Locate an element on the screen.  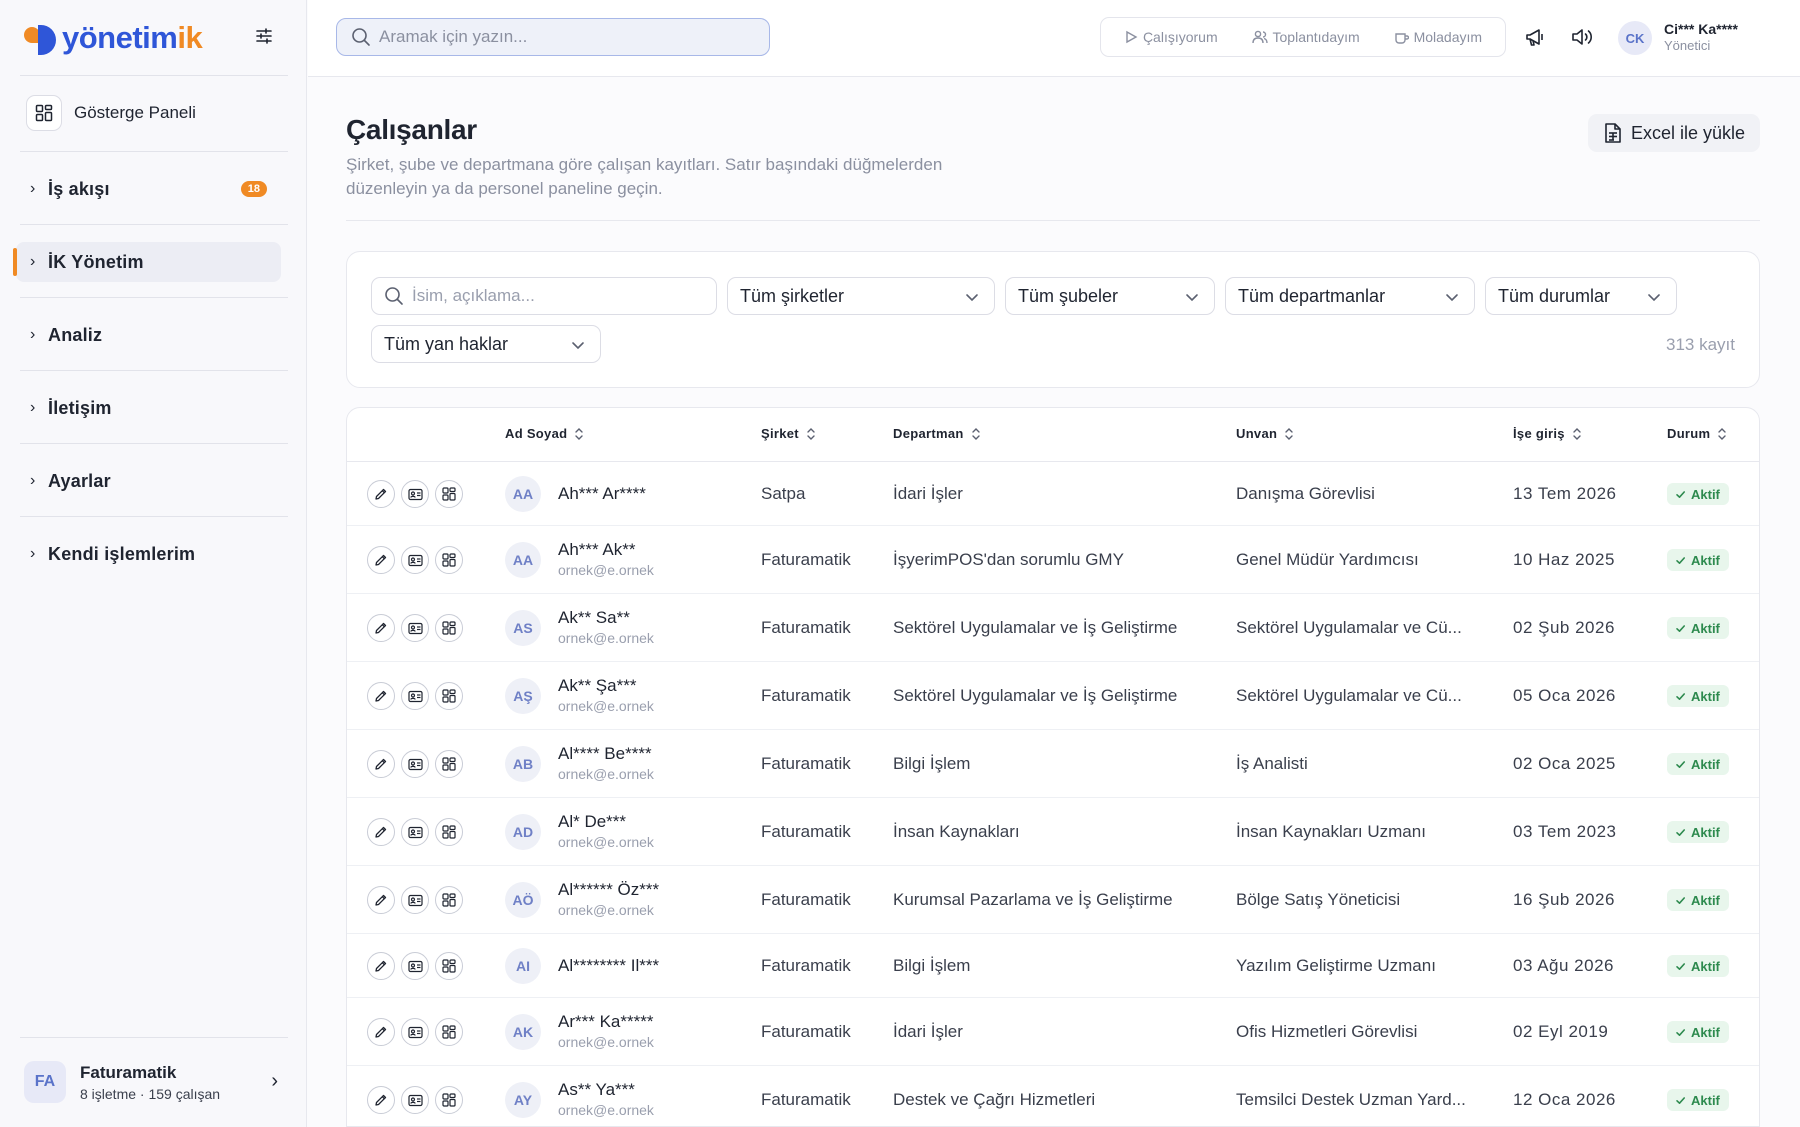
column-header-status: Durum is located at coordinates (1697, 433).